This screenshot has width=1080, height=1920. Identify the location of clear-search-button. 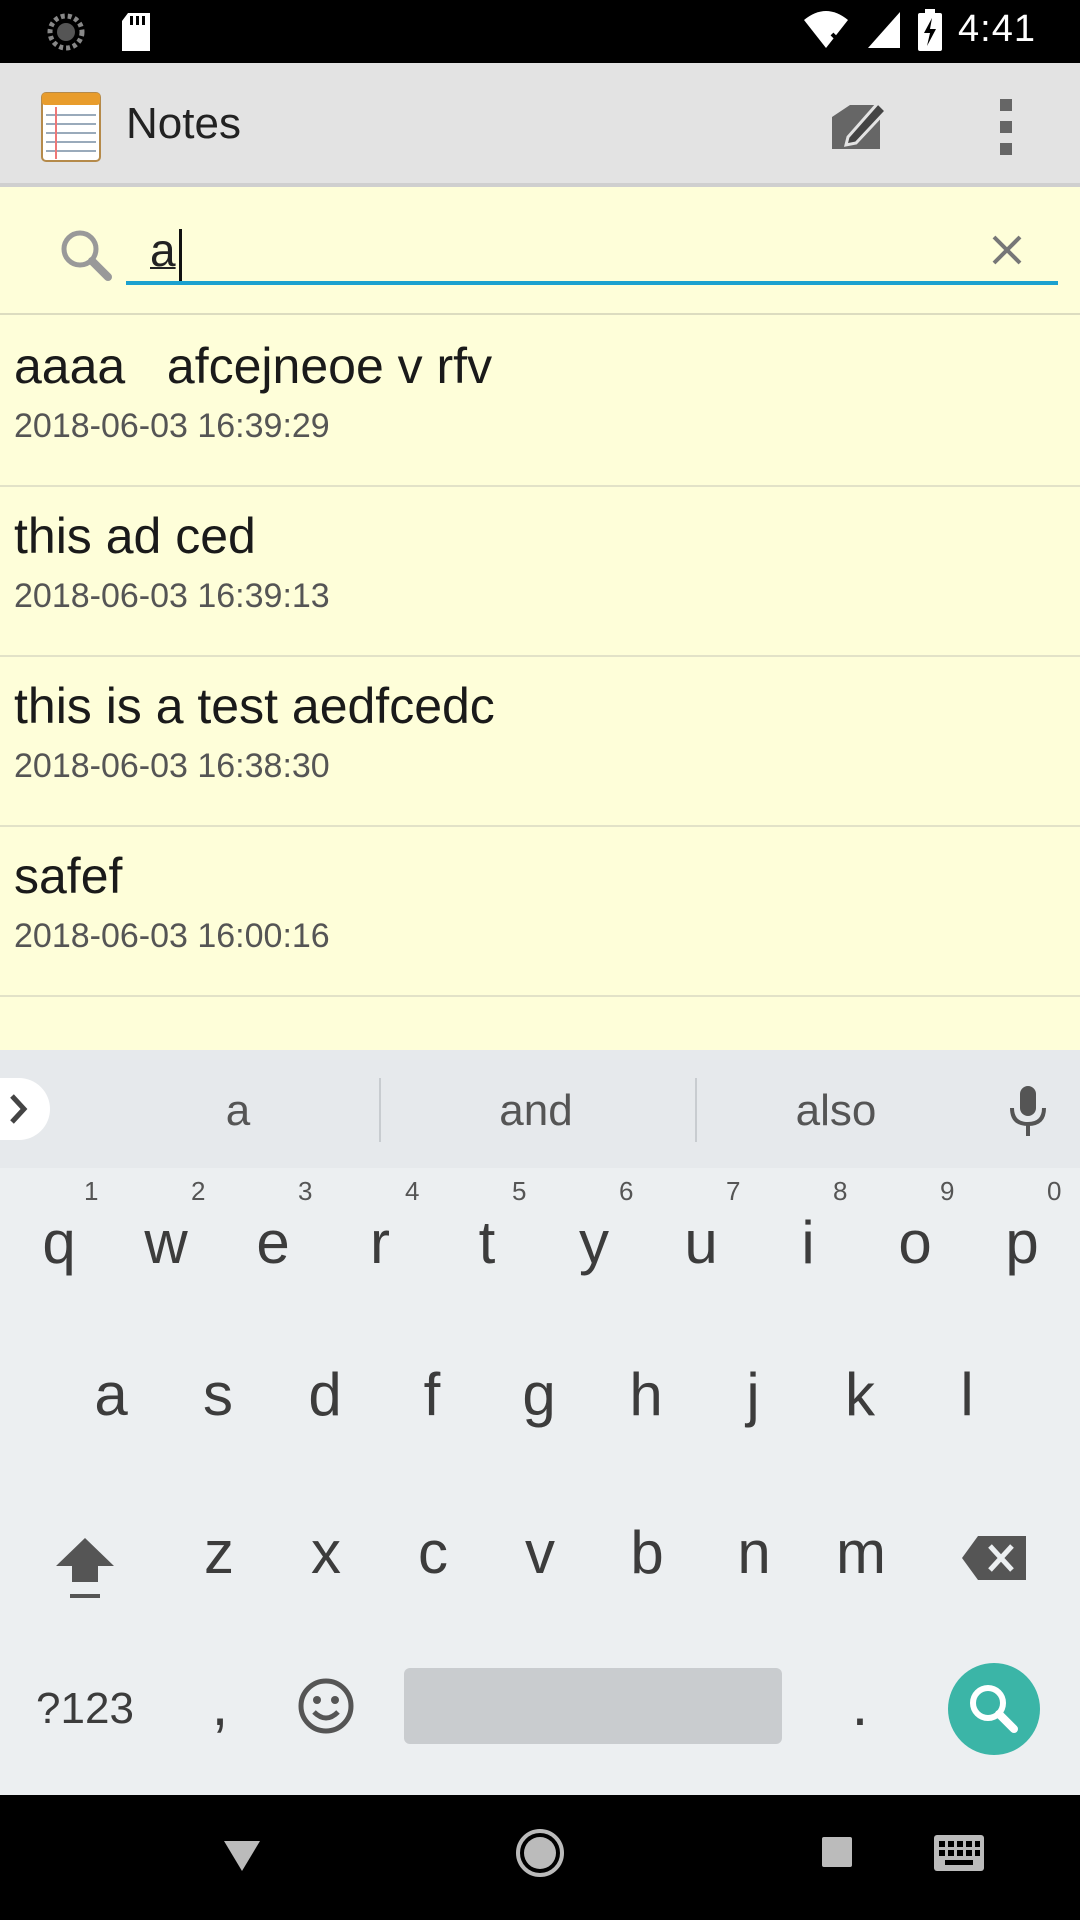
(1007, 250).